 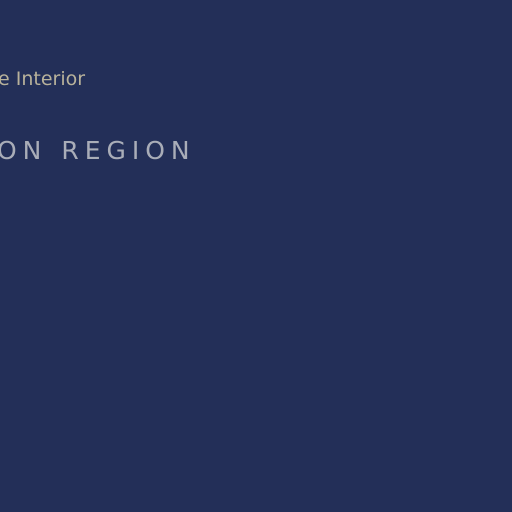 What do you see at coordinates (98, 150) in the screenshot?
I see `region-title: ON REGION` at bounding box center [98, 150].